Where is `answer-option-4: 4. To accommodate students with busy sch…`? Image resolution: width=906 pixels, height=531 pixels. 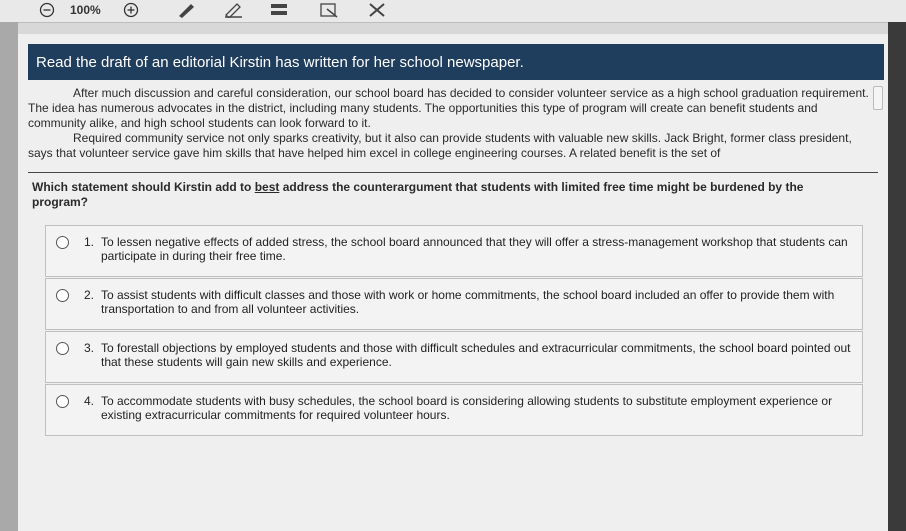
answer-option-4: 4. To accommodate students with busy sch… is located at coordinates (454, 410).